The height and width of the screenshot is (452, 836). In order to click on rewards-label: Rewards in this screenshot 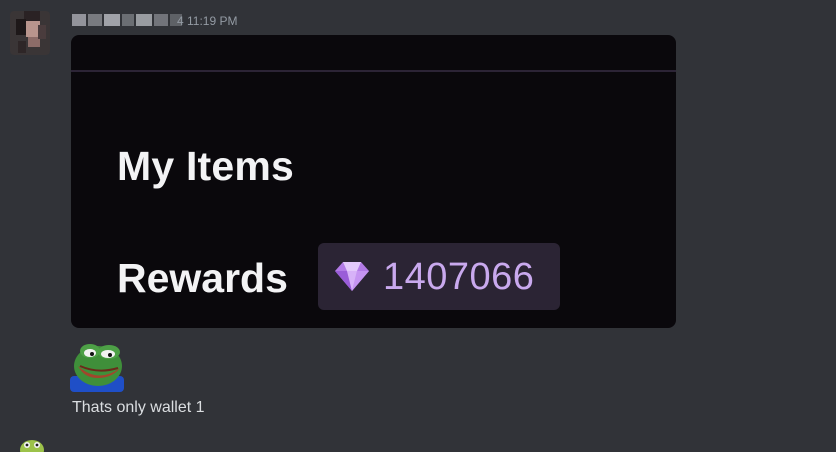, I will do `click(202, 278)`.